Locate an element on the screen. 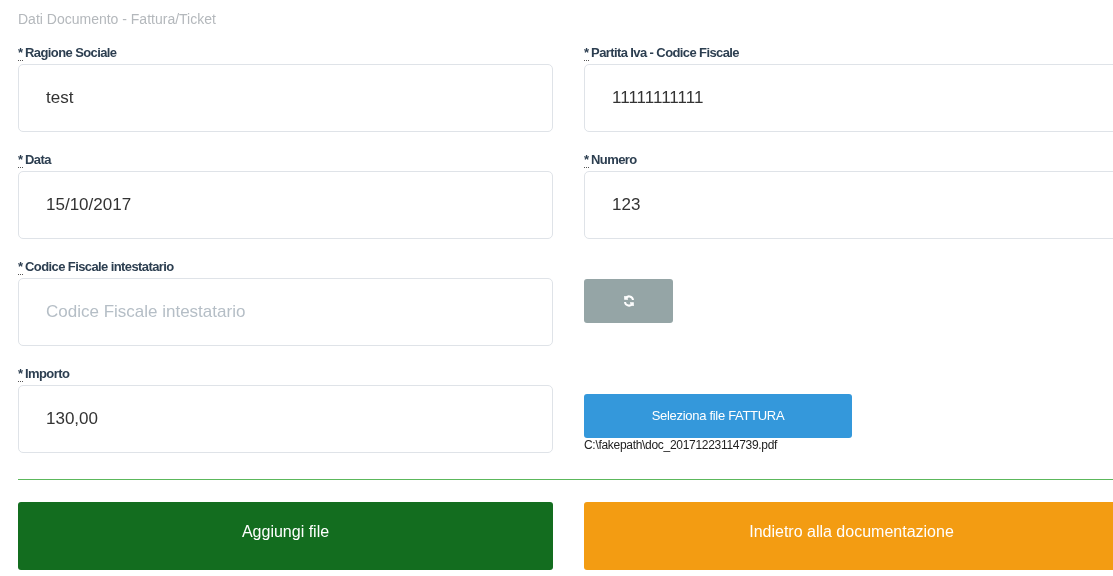  field-label: Codice Fiscale intestatario is located at coordinates (99, 267).